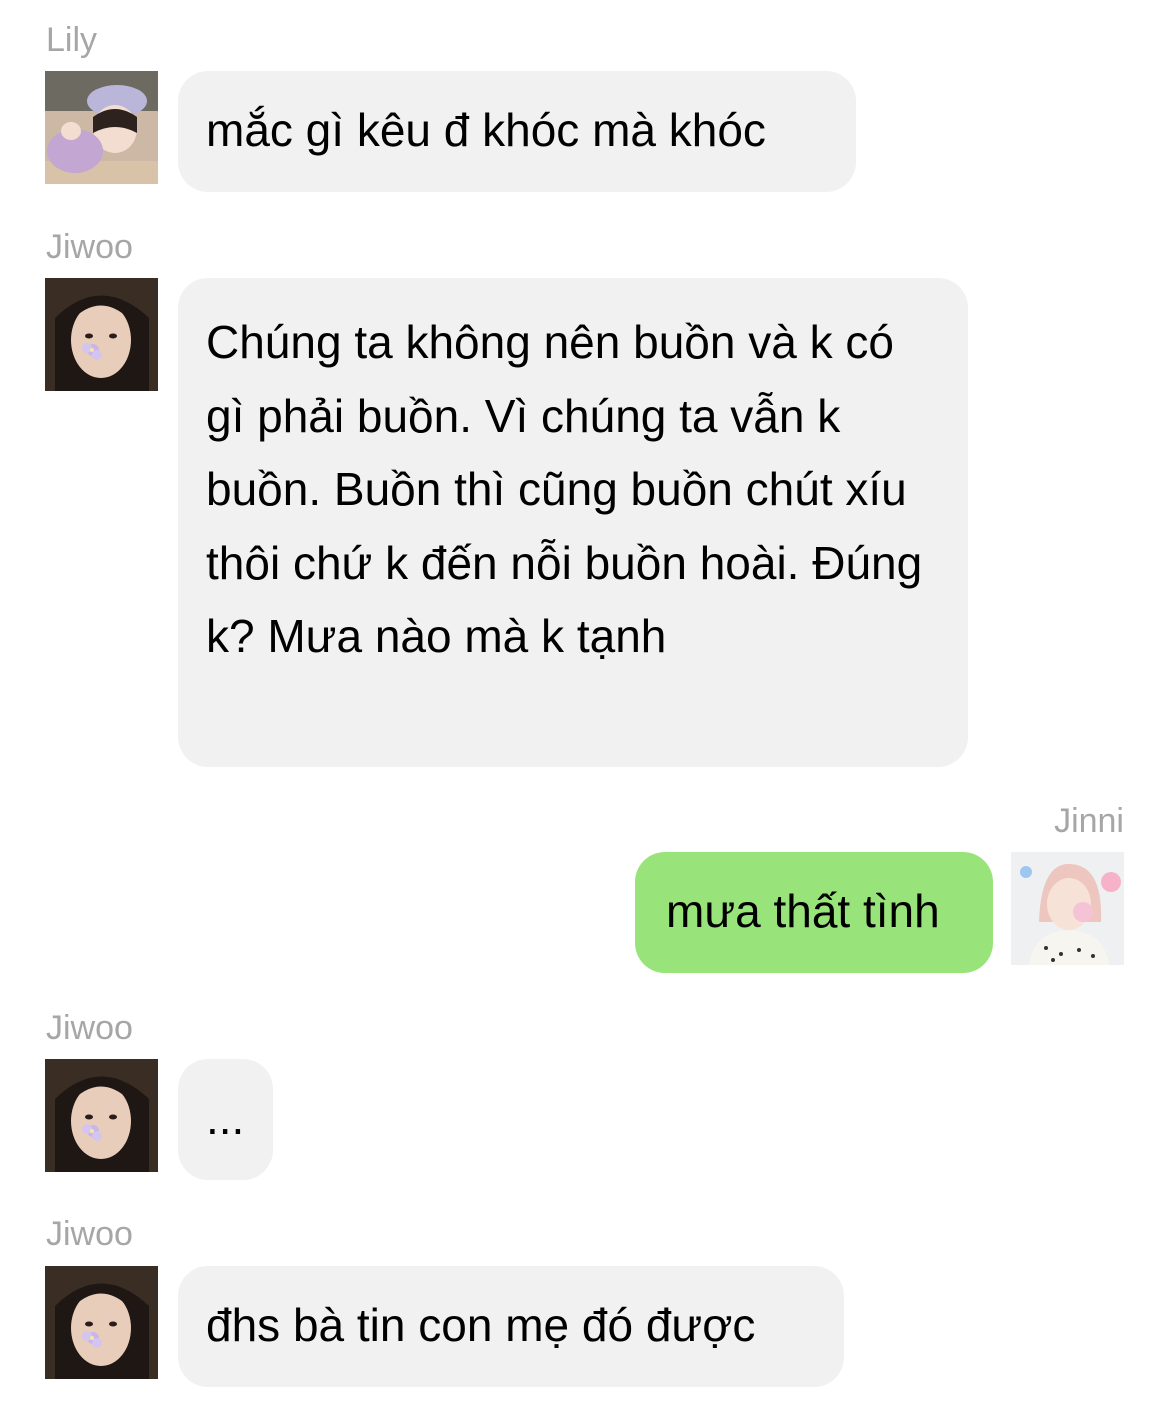 The height and width of the screenshot is (1428, 1170). Describe the element at coordinates (72, 40) in the screenshot. I see `sender-name: Lily` at that location.